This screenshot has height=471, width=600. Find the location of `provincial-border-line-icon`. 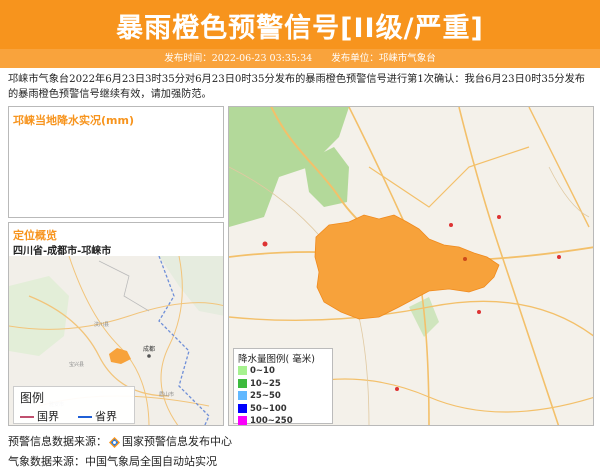

provincial-border-line-icon is located at coordinates (85, 417).